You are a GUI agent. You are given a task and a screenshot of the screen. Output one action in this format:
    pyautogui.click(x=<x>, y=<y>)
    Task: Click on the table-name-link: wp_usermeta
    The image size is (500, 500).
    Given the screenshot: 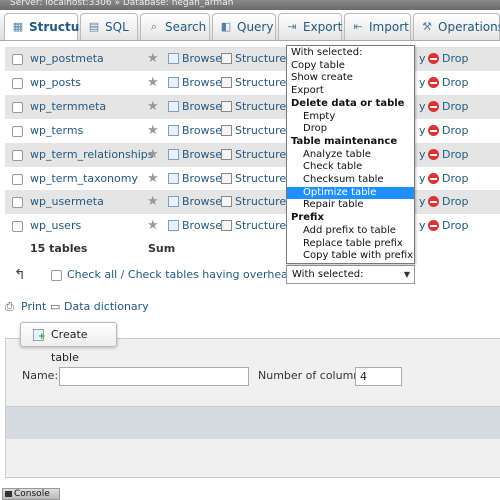 What is the action you would take?
    pyautogui.click(x=67, y=202)
    